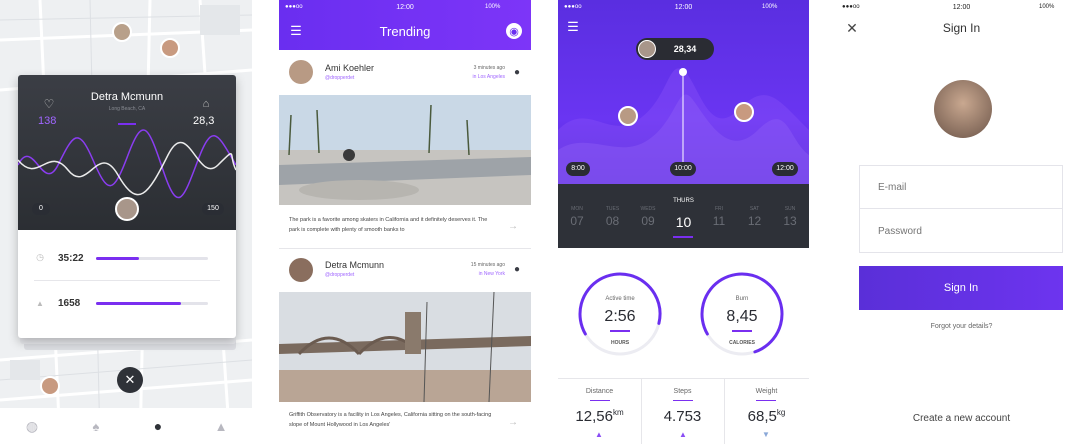 The height and width of the screenshot is (444, 1087). I want to click on day-name: MON, so click(577, 209).